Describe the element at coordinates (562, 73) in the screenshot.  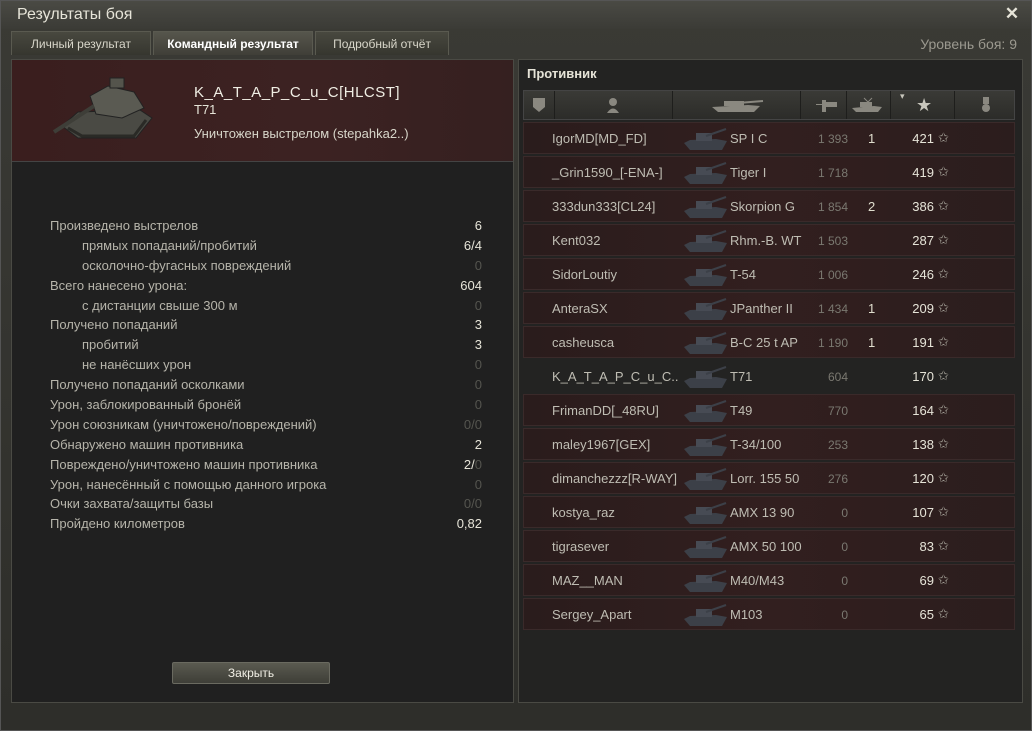
I see `enemy-title: Противник` at that location.